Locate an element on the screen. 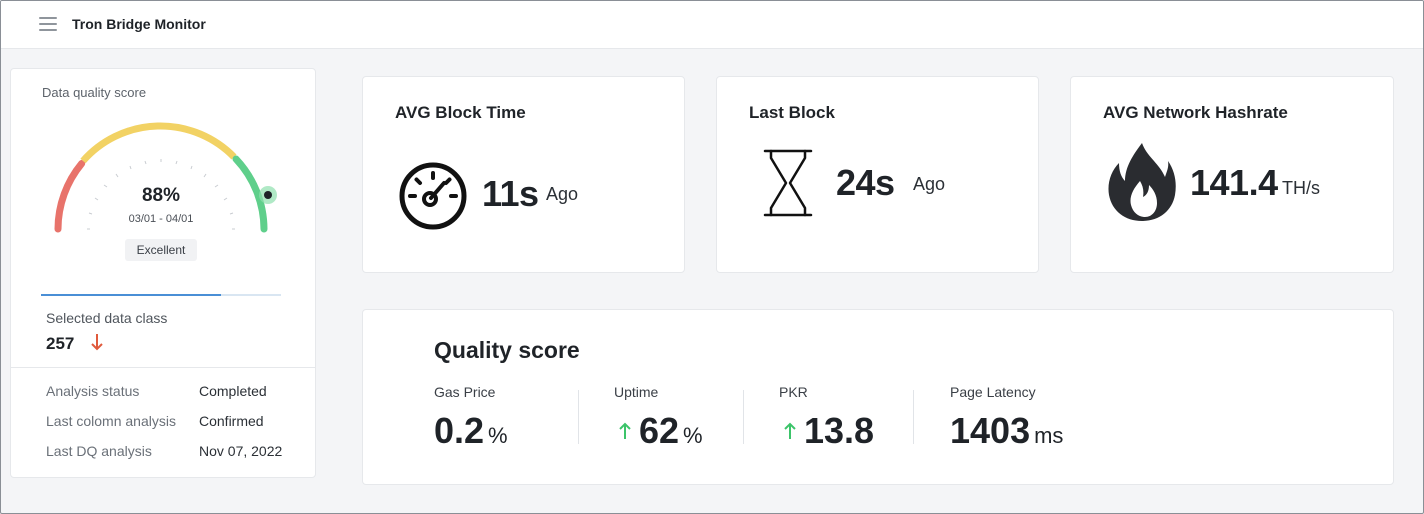 This screenshot has width=1424, height=514. metric-pkr: PKR 13.8 is located at coordinates (826, 417).